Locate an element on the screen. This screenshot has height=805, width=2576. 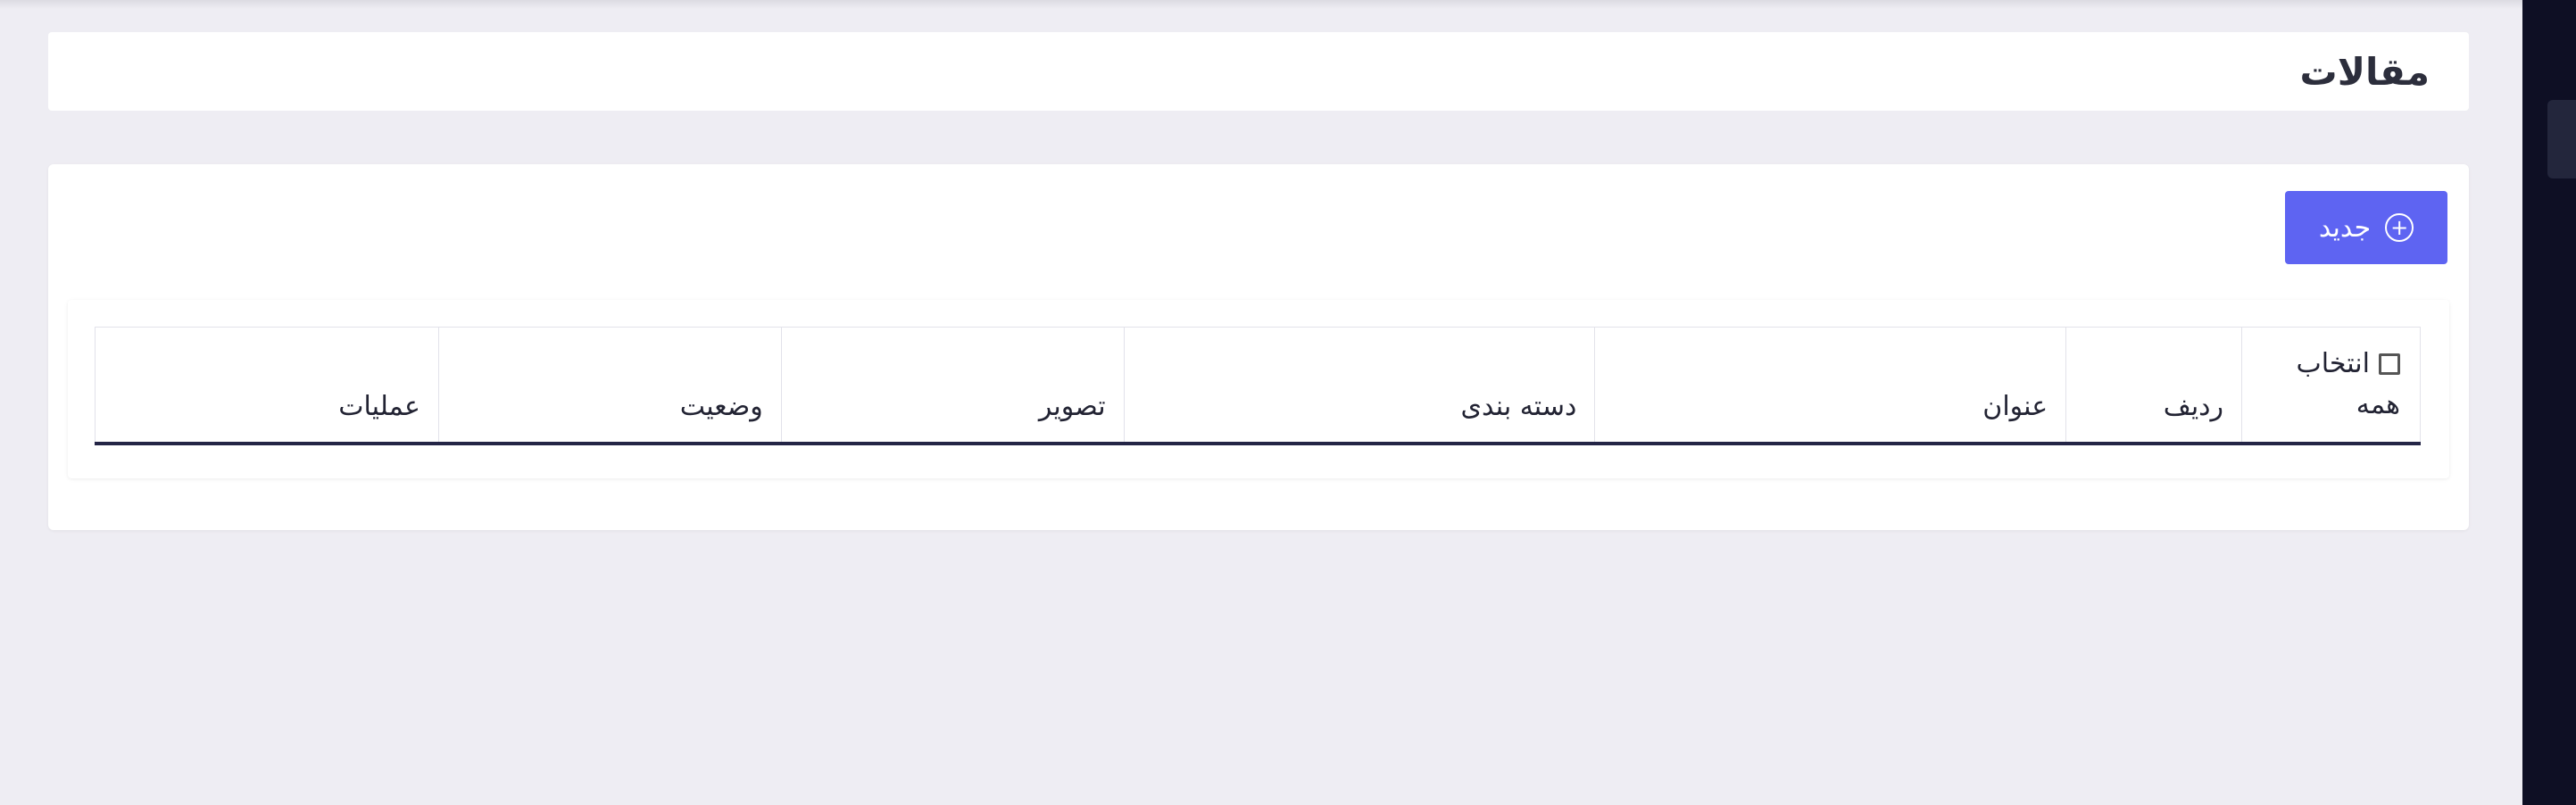
column-header-status: وضعیت is located at coordinates (609, 386).